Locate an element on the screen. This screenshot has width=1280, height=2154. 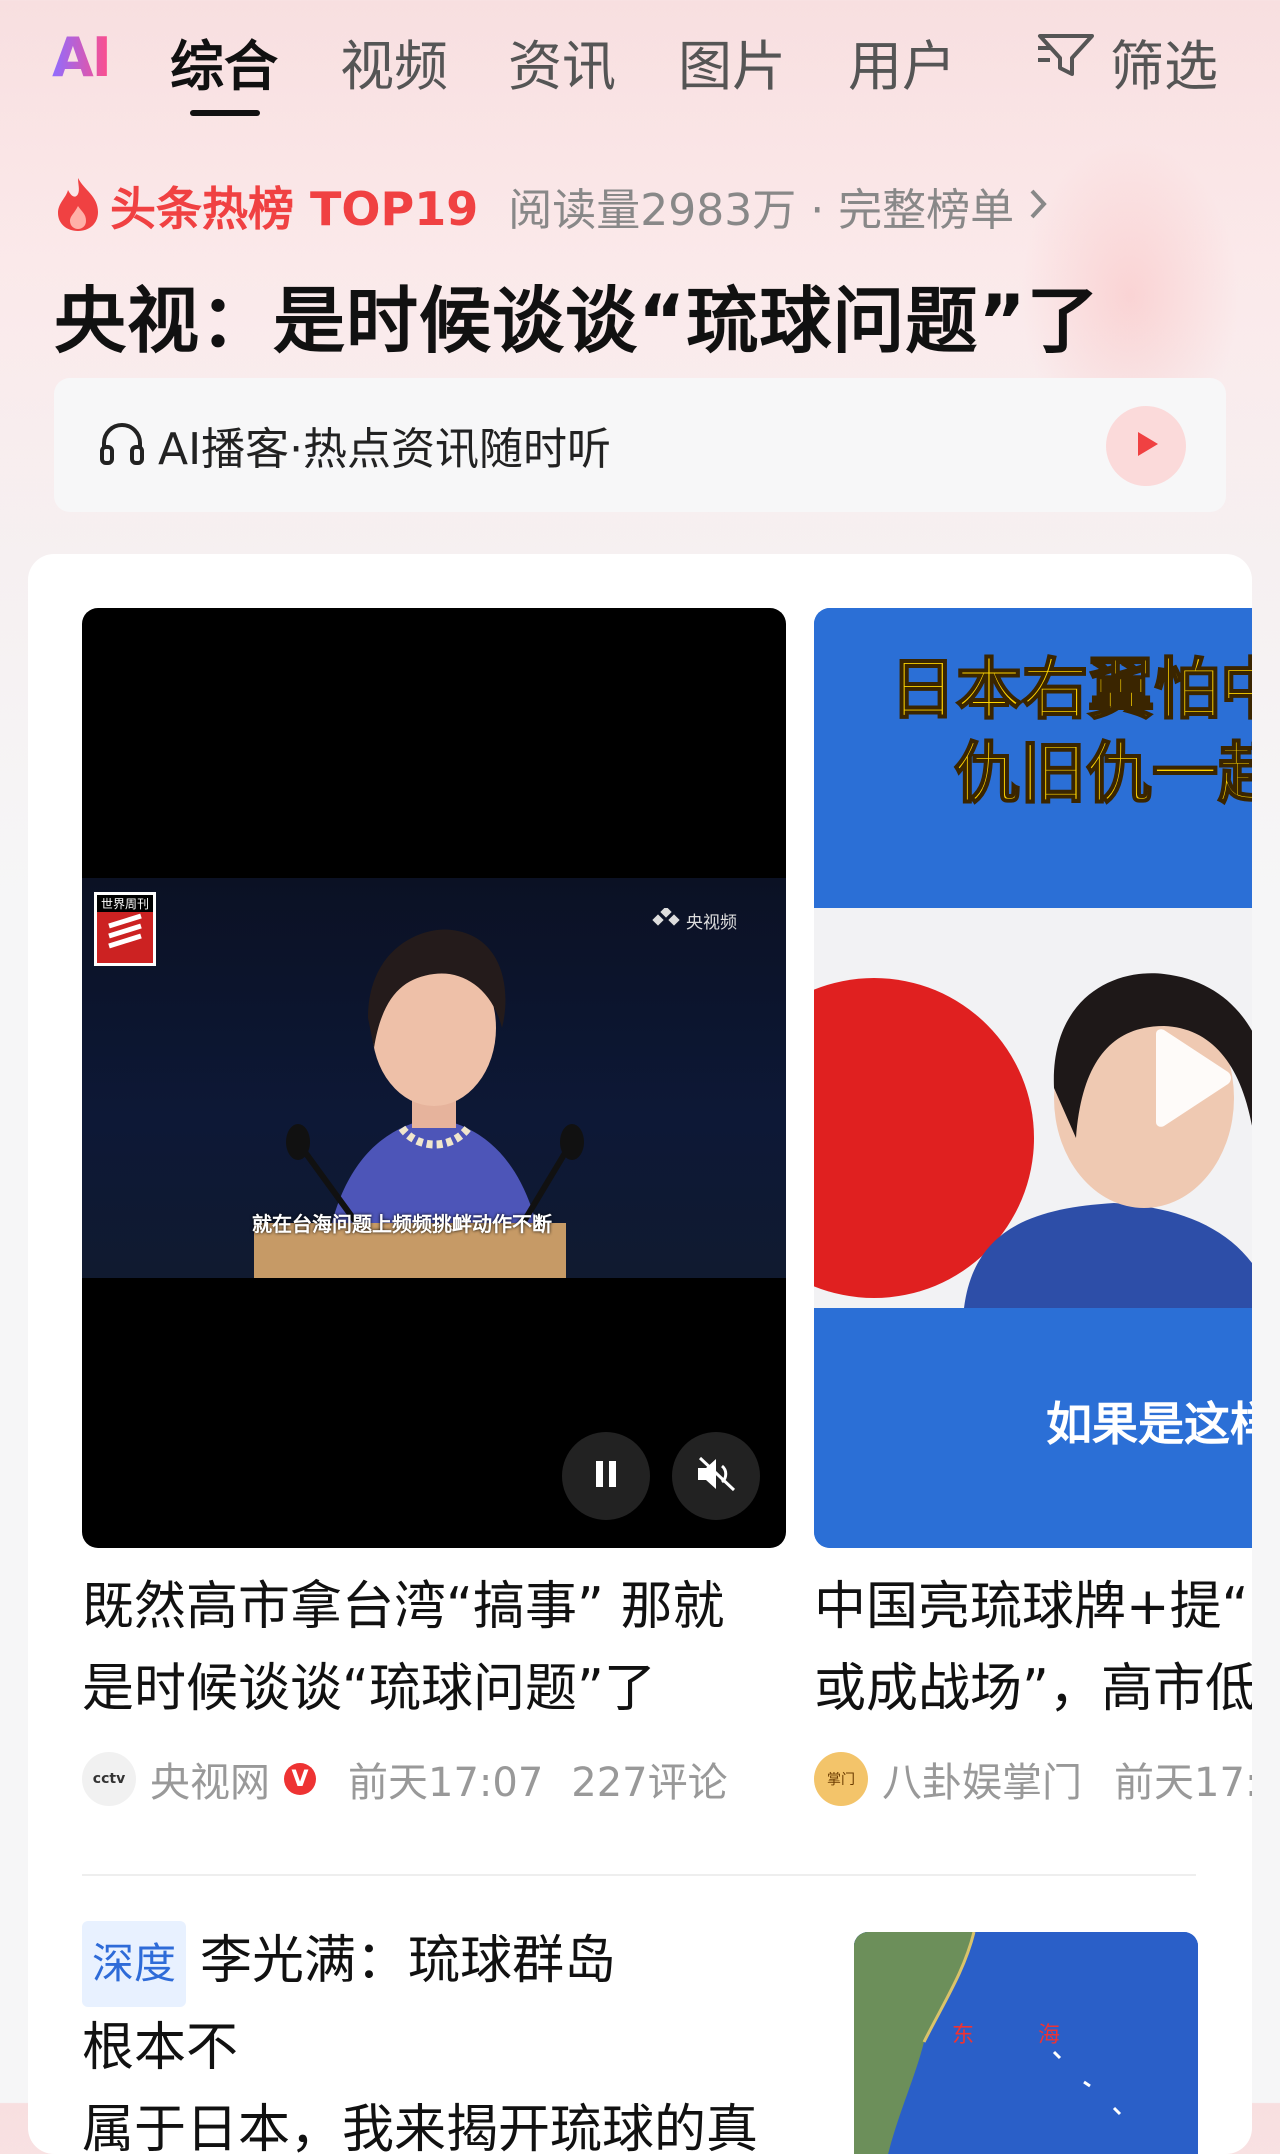
tab-comprehensive: 综合 is located at coordinates (224, 61).